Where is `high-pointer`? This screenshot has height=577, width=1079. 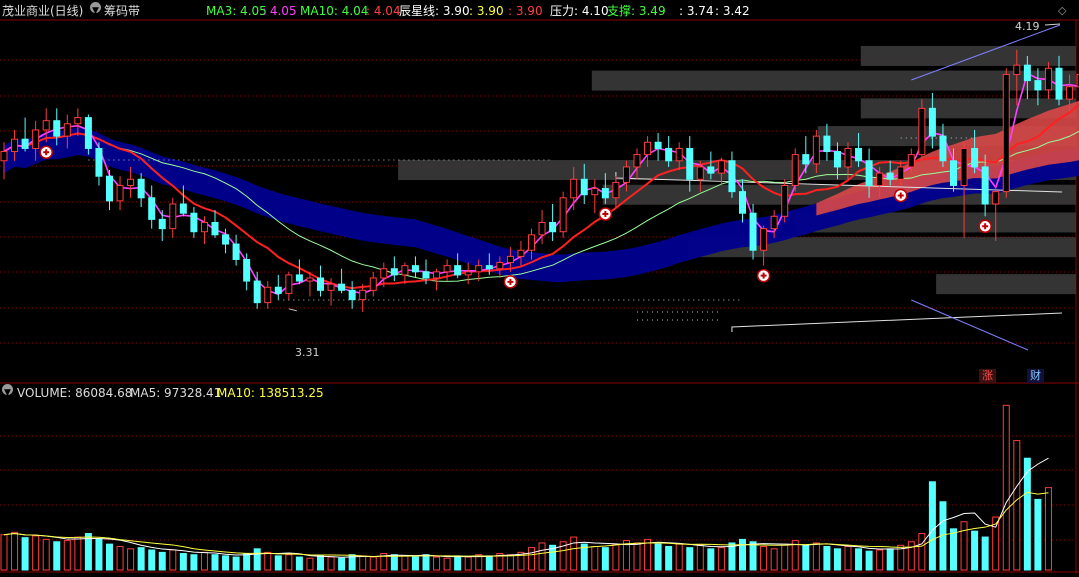
high-pointer is located at coordinates (1052, 24).